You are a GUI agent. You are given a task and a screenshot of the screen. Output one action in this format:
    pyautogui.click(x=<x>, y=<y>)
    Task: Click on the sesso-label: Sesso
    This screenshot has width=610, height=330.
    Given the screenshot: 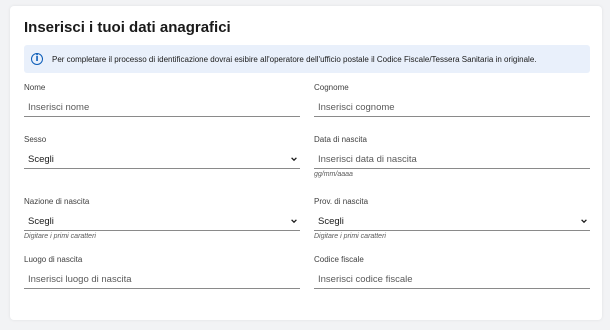 What is the action you would take?
    pyautogui.click(x=35, y=139)
    